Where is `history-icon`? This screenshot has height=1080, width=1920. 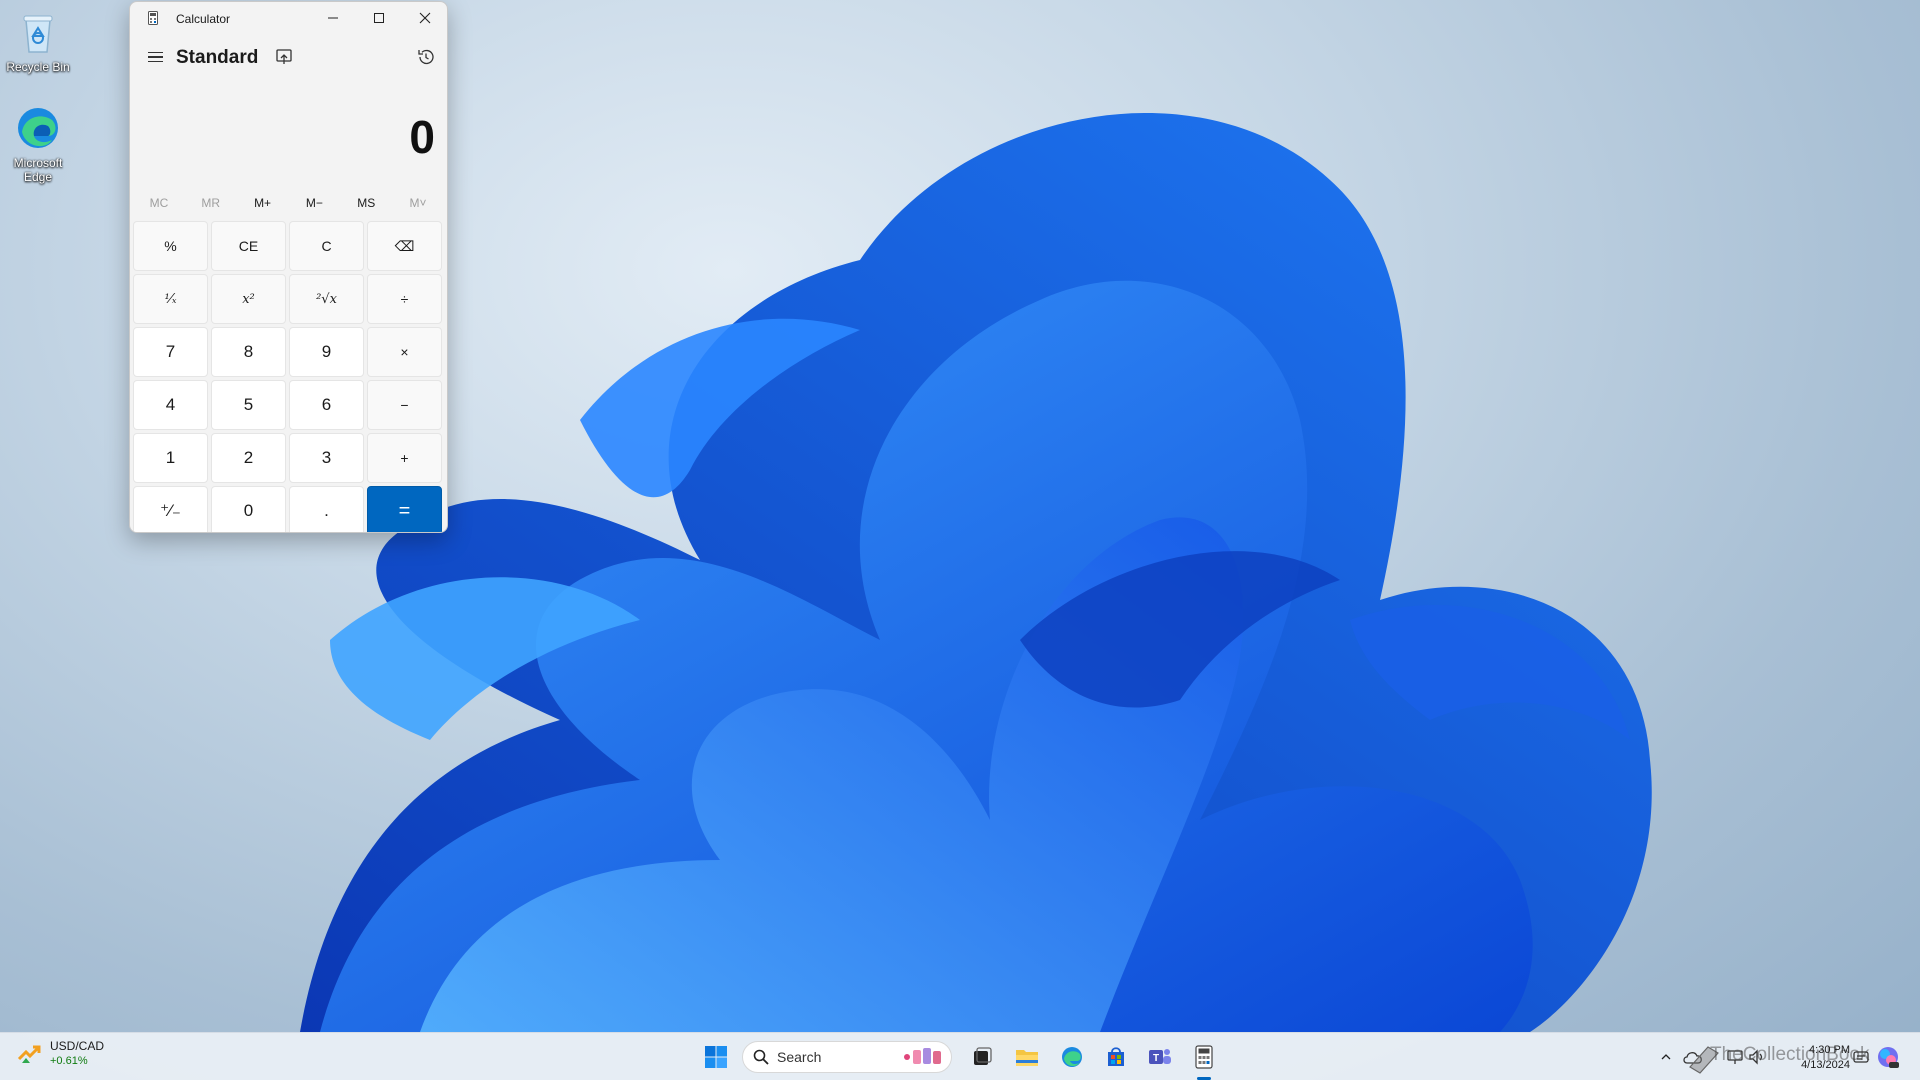
history-icon is located at coordinates (426, 57).